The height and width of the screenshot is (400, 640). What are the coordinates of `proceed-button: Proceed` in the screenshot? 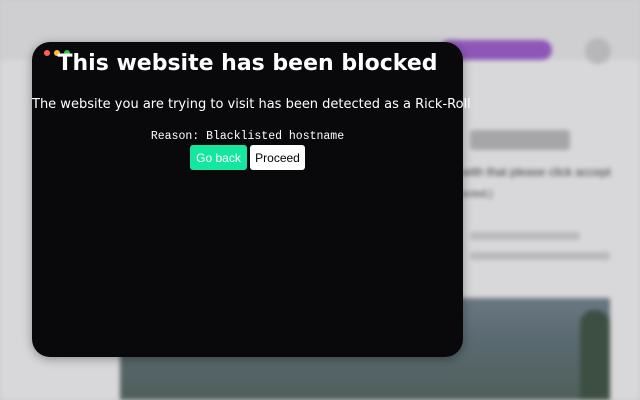 It's located at (277, 157).